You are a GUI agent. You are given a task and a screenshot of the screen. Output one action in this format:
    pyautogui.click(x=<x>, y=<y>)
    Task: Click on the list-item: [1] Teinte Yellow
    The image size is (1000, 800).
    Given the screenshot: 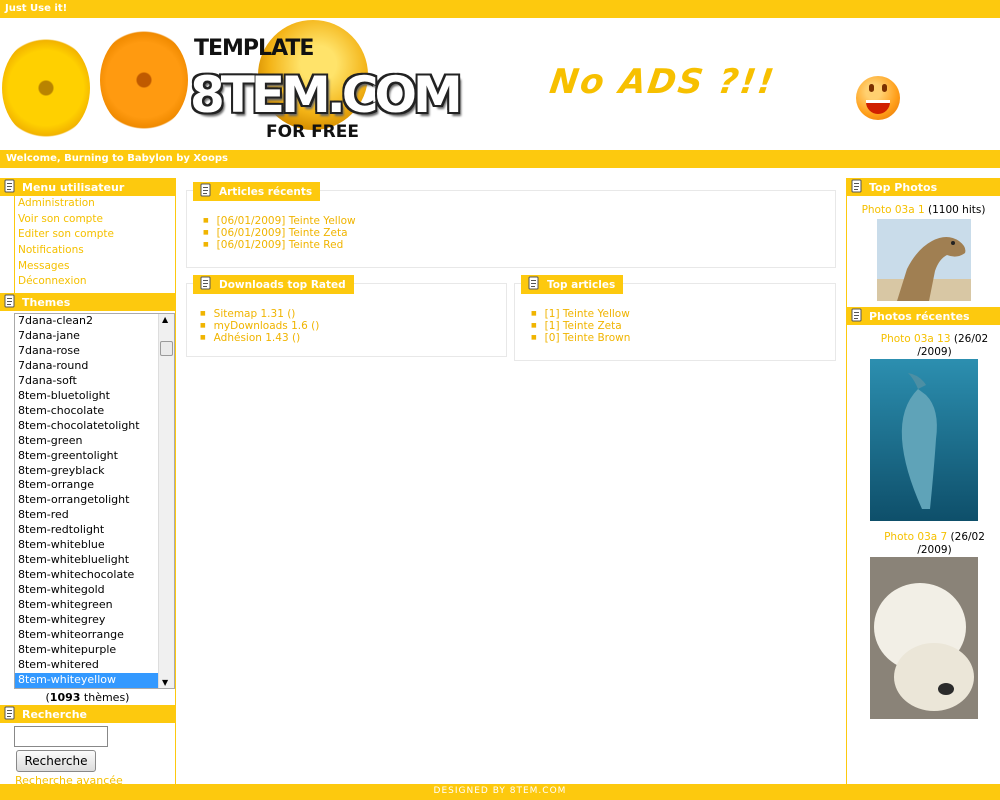 What is the action you would take?
    pyautogui.click(x=580, y=314)
    